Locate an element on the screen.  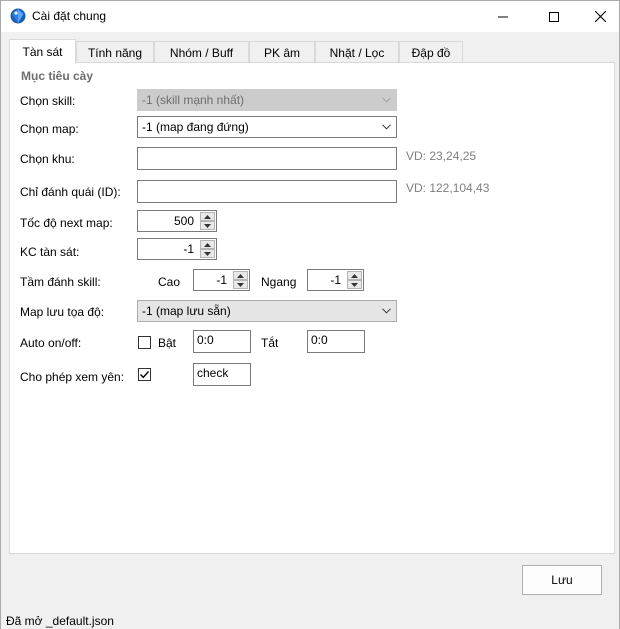
minimize-button is located at coordinates (503, 16).